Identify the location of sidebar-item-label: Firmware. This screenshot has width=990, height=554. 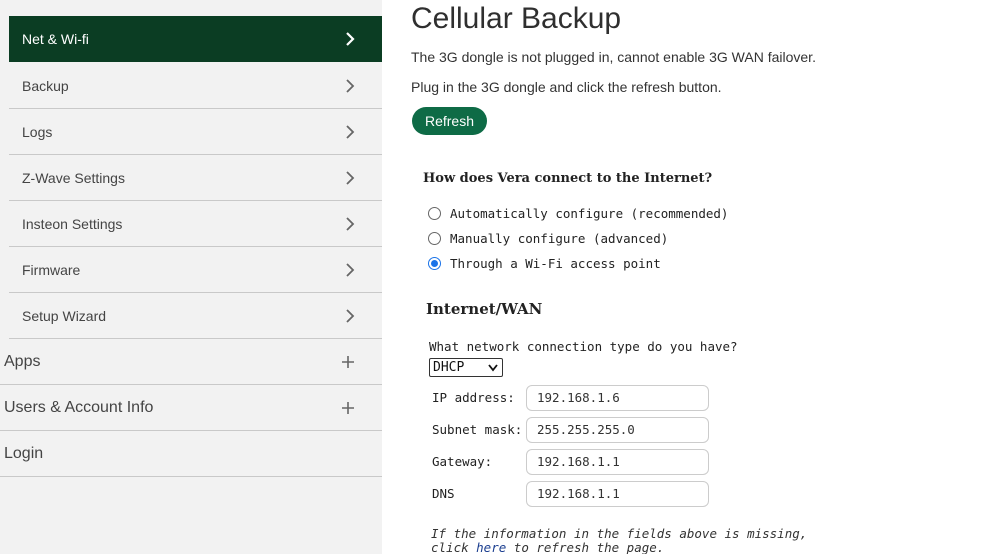
(51, 269).